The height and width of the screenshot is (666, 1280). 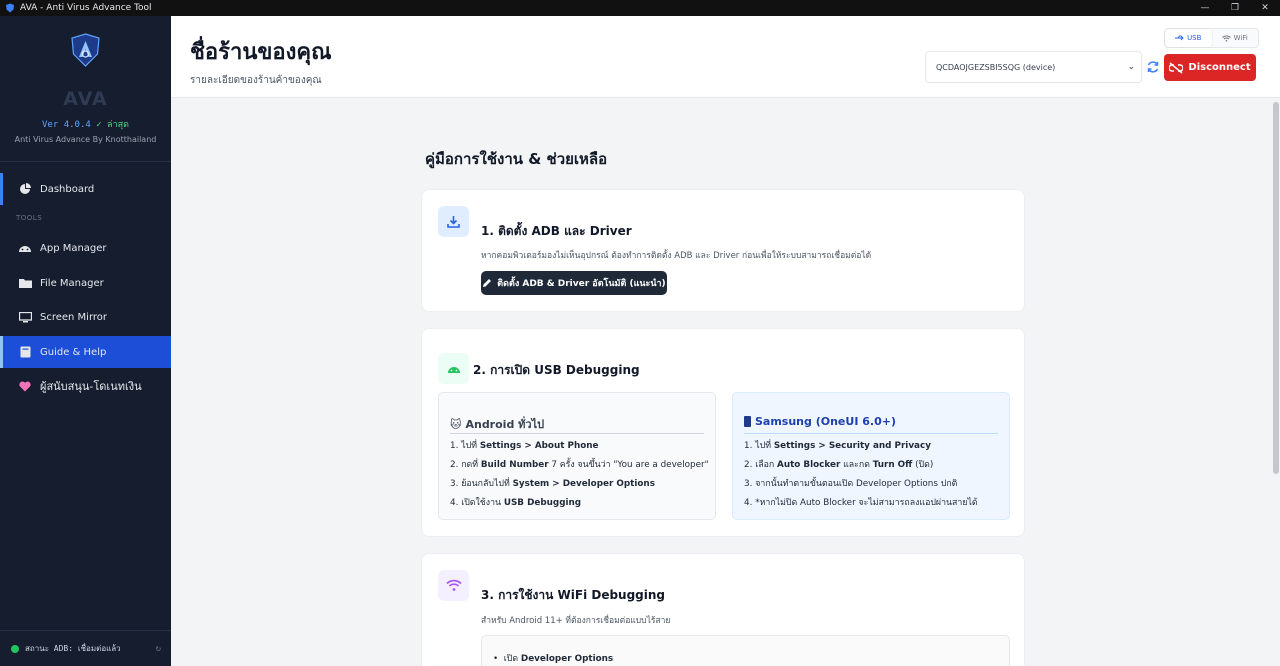 What do you see at coordinates (72, 283) in the screenshot?
I see `sidebar-item-label: File Manager` at bounding box center [72, 283].